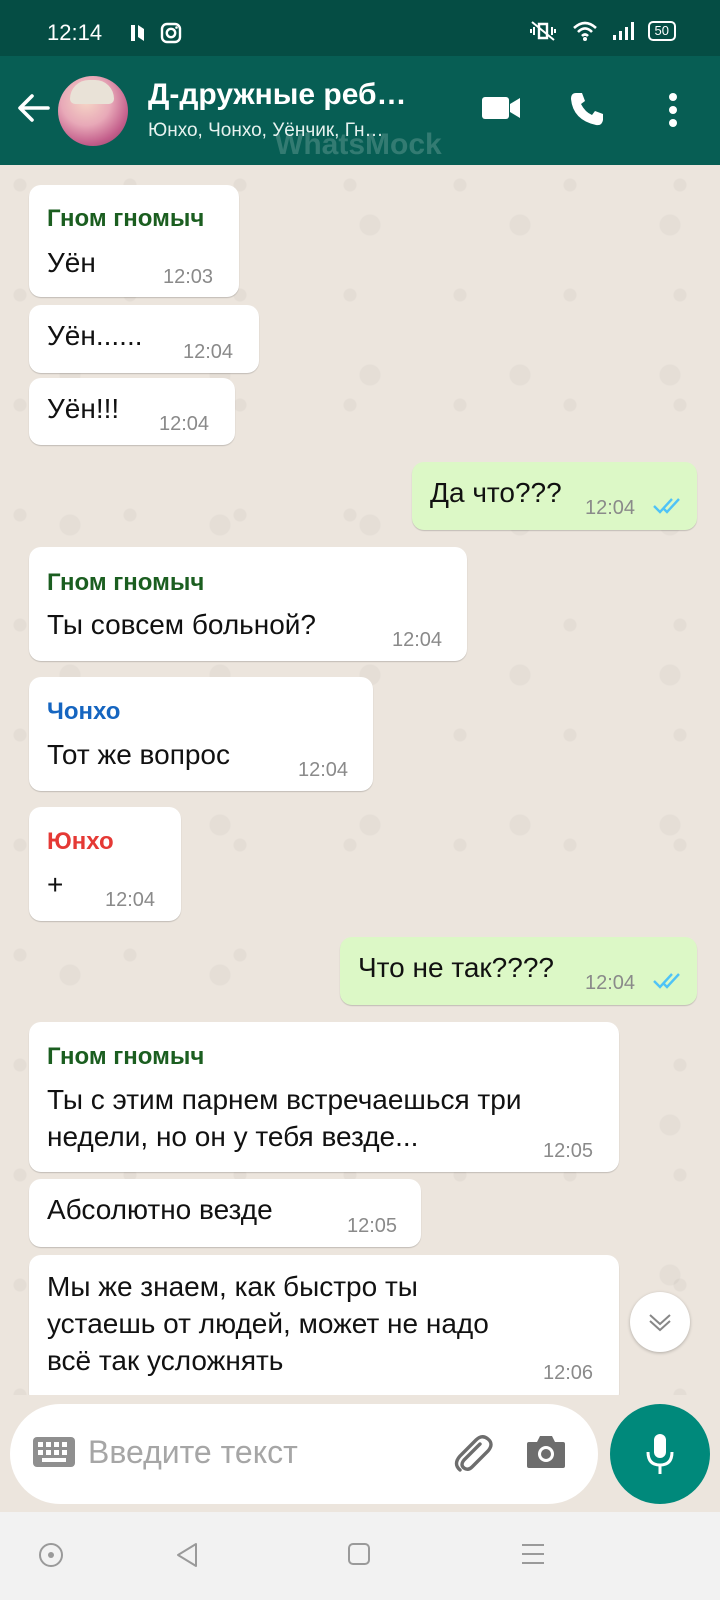  What do you see at coordinates (542, 31) in the screenshot?
I see `vibrate-icon` at bounding box center [542, 31].